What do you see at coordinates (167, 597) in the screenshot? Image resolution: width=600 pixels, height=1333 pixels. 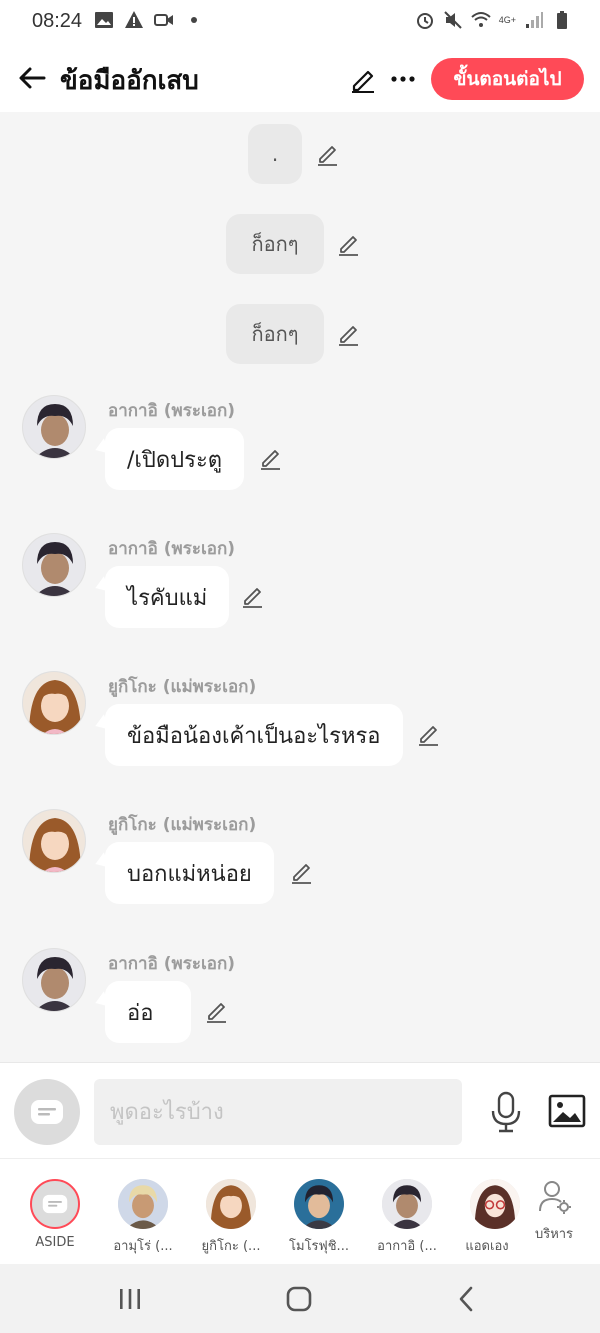 I see `chat-bubble: ไรคับแม่` at bounding box center [167, 597].